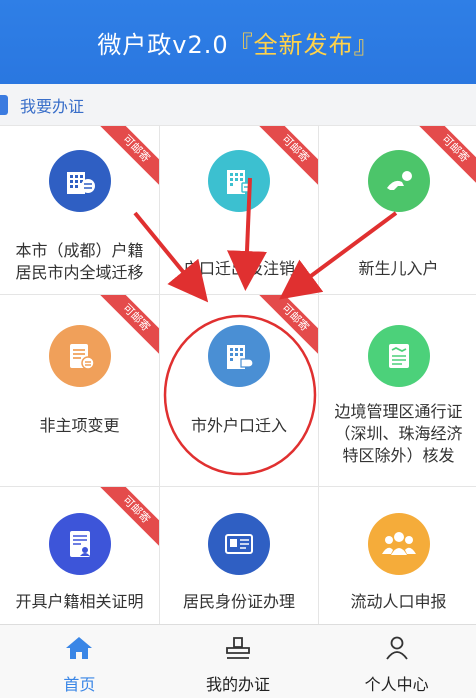  Describe the element at coordinates (79, 356) in the screenshot. I see `document-edit-icon` at that location.